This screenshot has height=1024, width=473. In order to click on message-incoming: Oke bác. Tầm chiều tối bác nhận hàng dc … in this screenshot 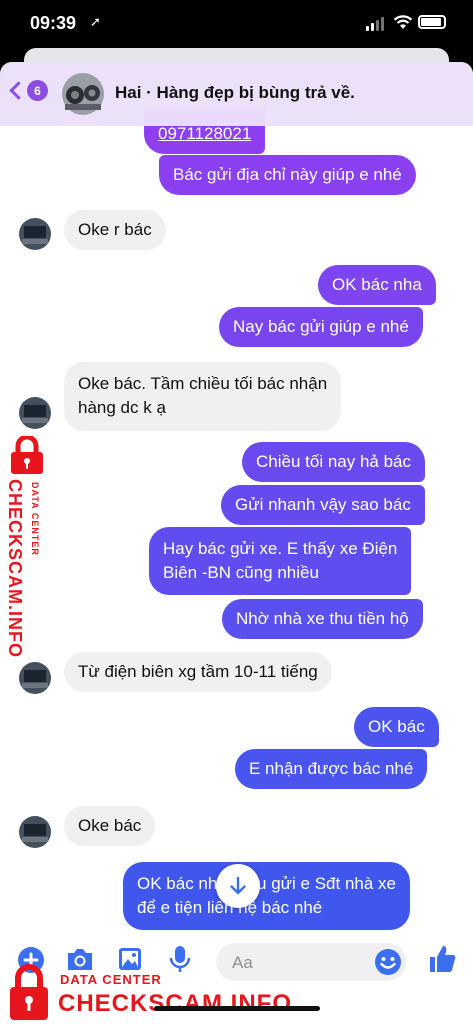, I will do `click(203, 396)`.